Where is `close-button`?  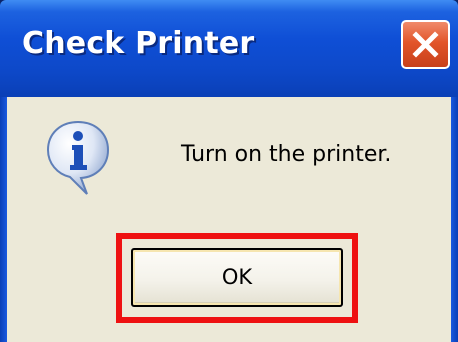 close-button is located at coordinates (425, 44).